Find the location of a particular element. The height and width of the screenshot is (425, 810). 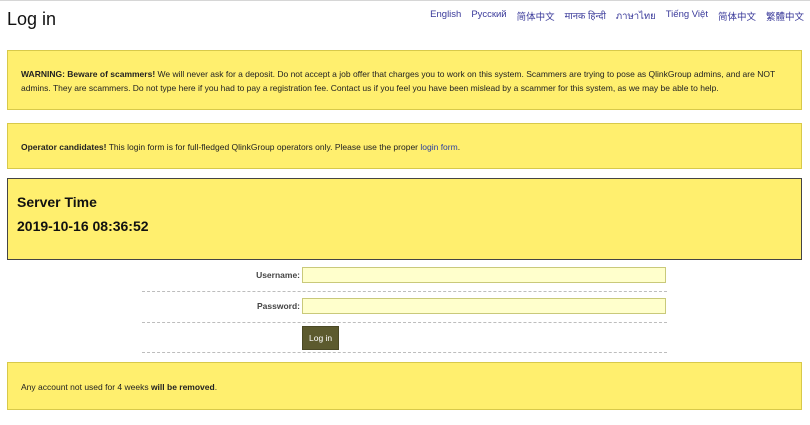

language-link-vietnamese: Tiếng Việt is located at coordinates (687, 16).